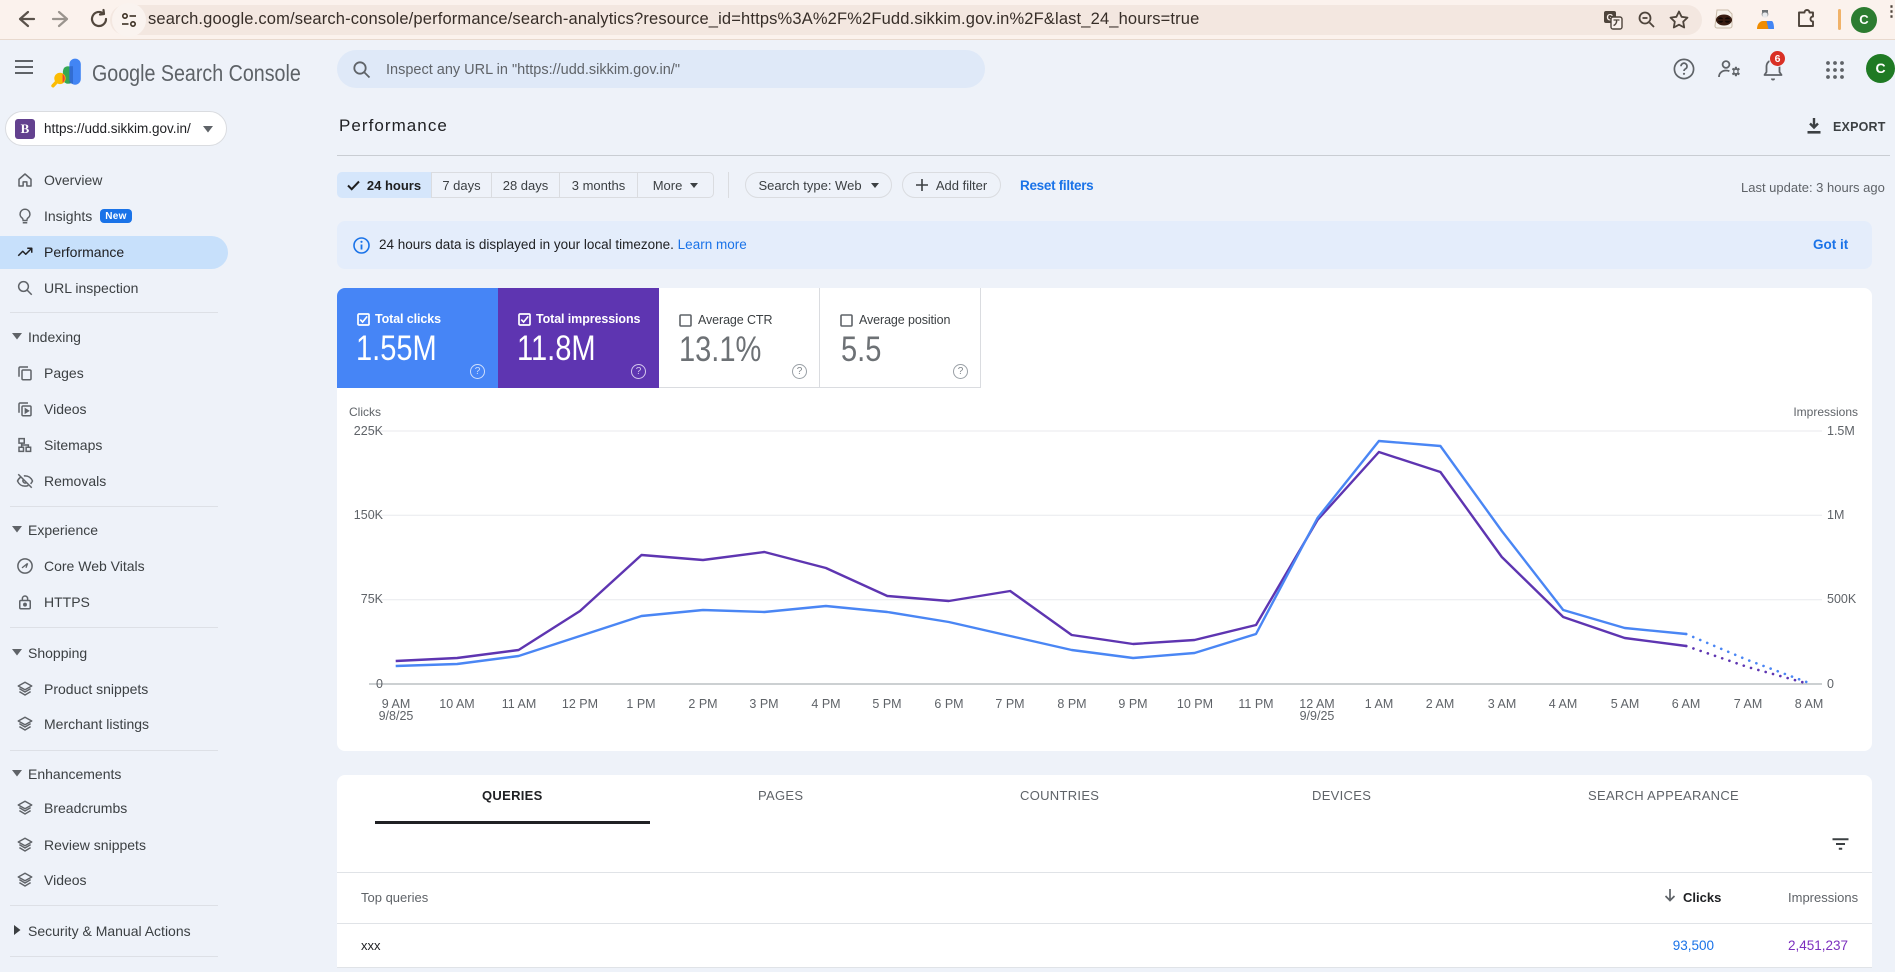 Image resolution: width=1895 pixels, height=972 pixels. What do you see at coordinates (763, 704) in the screenshot?
I see `svg-text: 3 PM` at bounding box center [763, 704].